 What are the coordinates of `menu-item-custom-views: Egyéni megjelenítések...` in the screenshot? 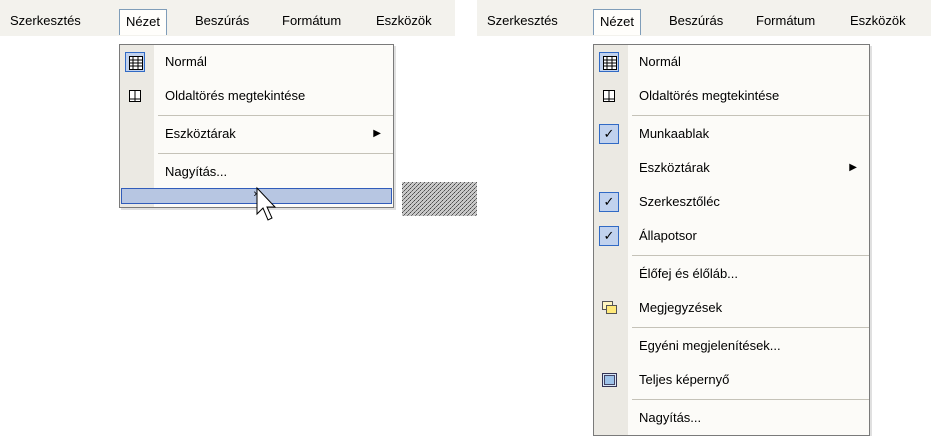 It's located at (731, 346).